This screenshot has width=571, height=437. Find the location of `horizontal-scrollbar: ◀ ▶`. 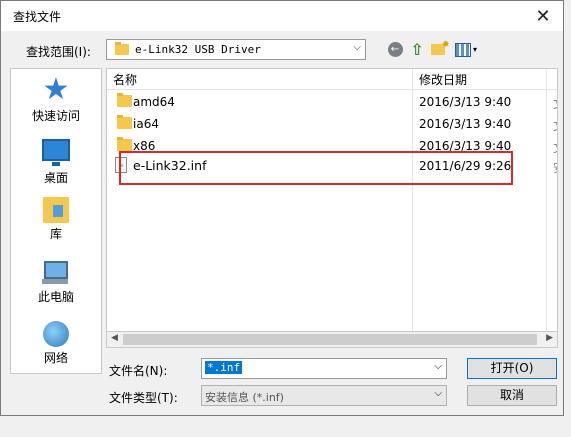

horizontal-scrollbar: ◀ ▶ is located at coordinates (332, 339).